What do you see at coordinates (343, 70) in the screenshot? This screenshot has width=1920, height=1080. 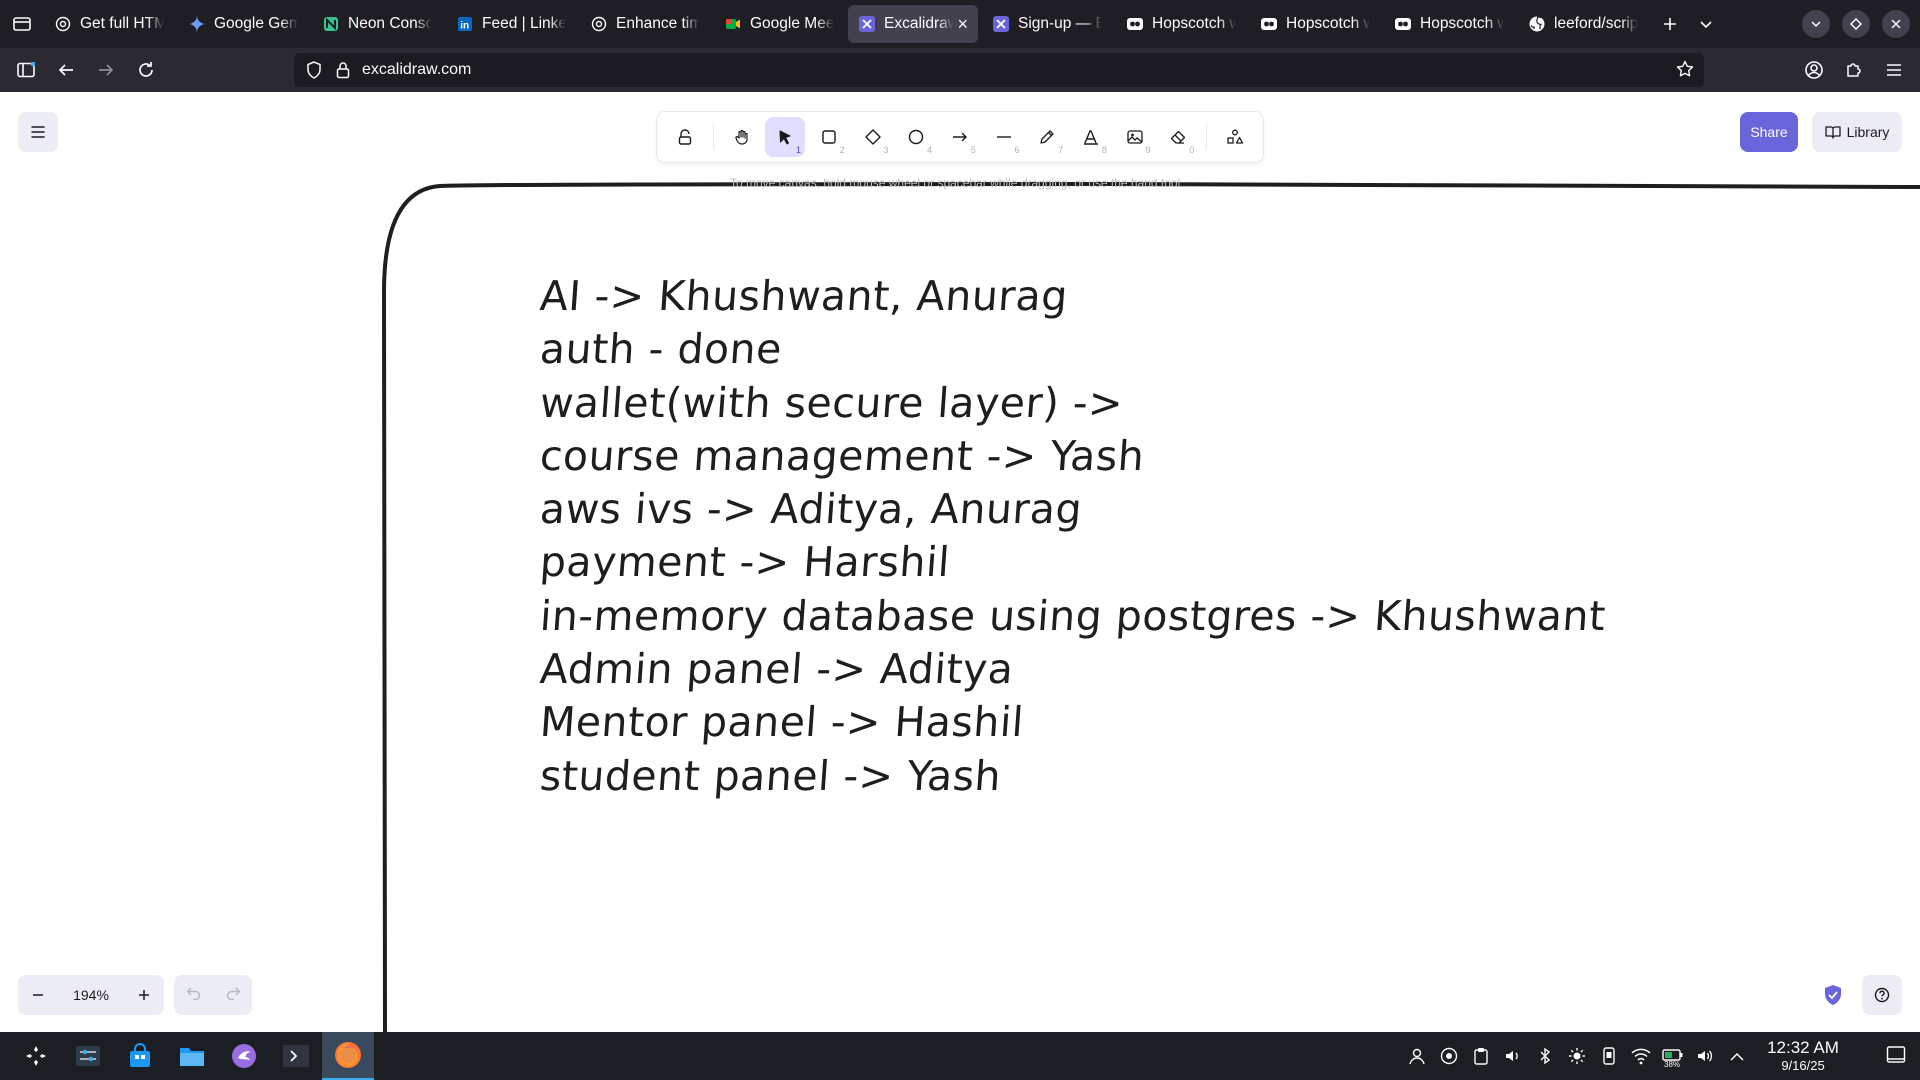 I see `lock-icon` at bounding box center [343, 70].